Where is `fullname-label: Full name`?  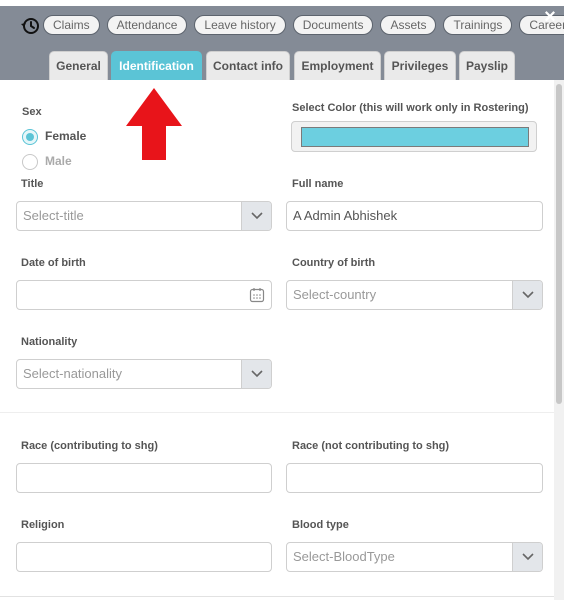
fullname-label: Full name is located at coordinates (318, 184).